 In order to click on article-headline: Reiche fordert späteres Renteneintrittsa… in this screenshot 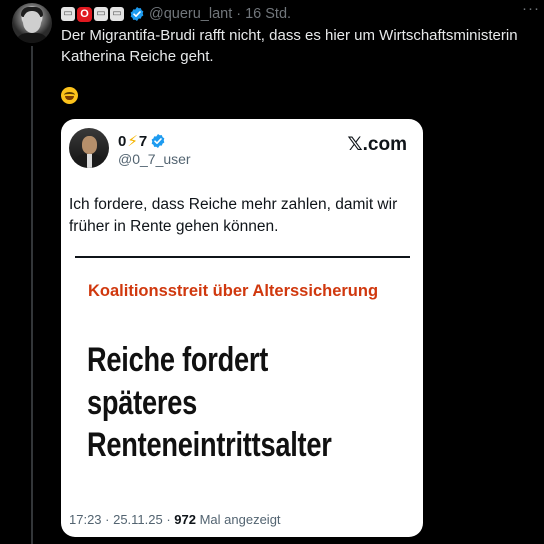, I will do `click(209, 402)`.